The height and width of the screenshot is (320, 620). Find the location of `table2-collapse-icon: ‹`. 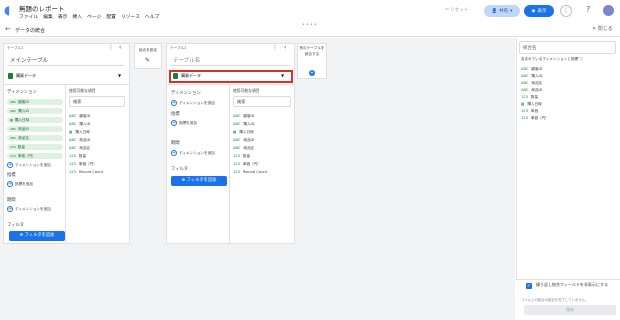

table2-collapse-icon: ‹ is located at coordinates (285, 47).